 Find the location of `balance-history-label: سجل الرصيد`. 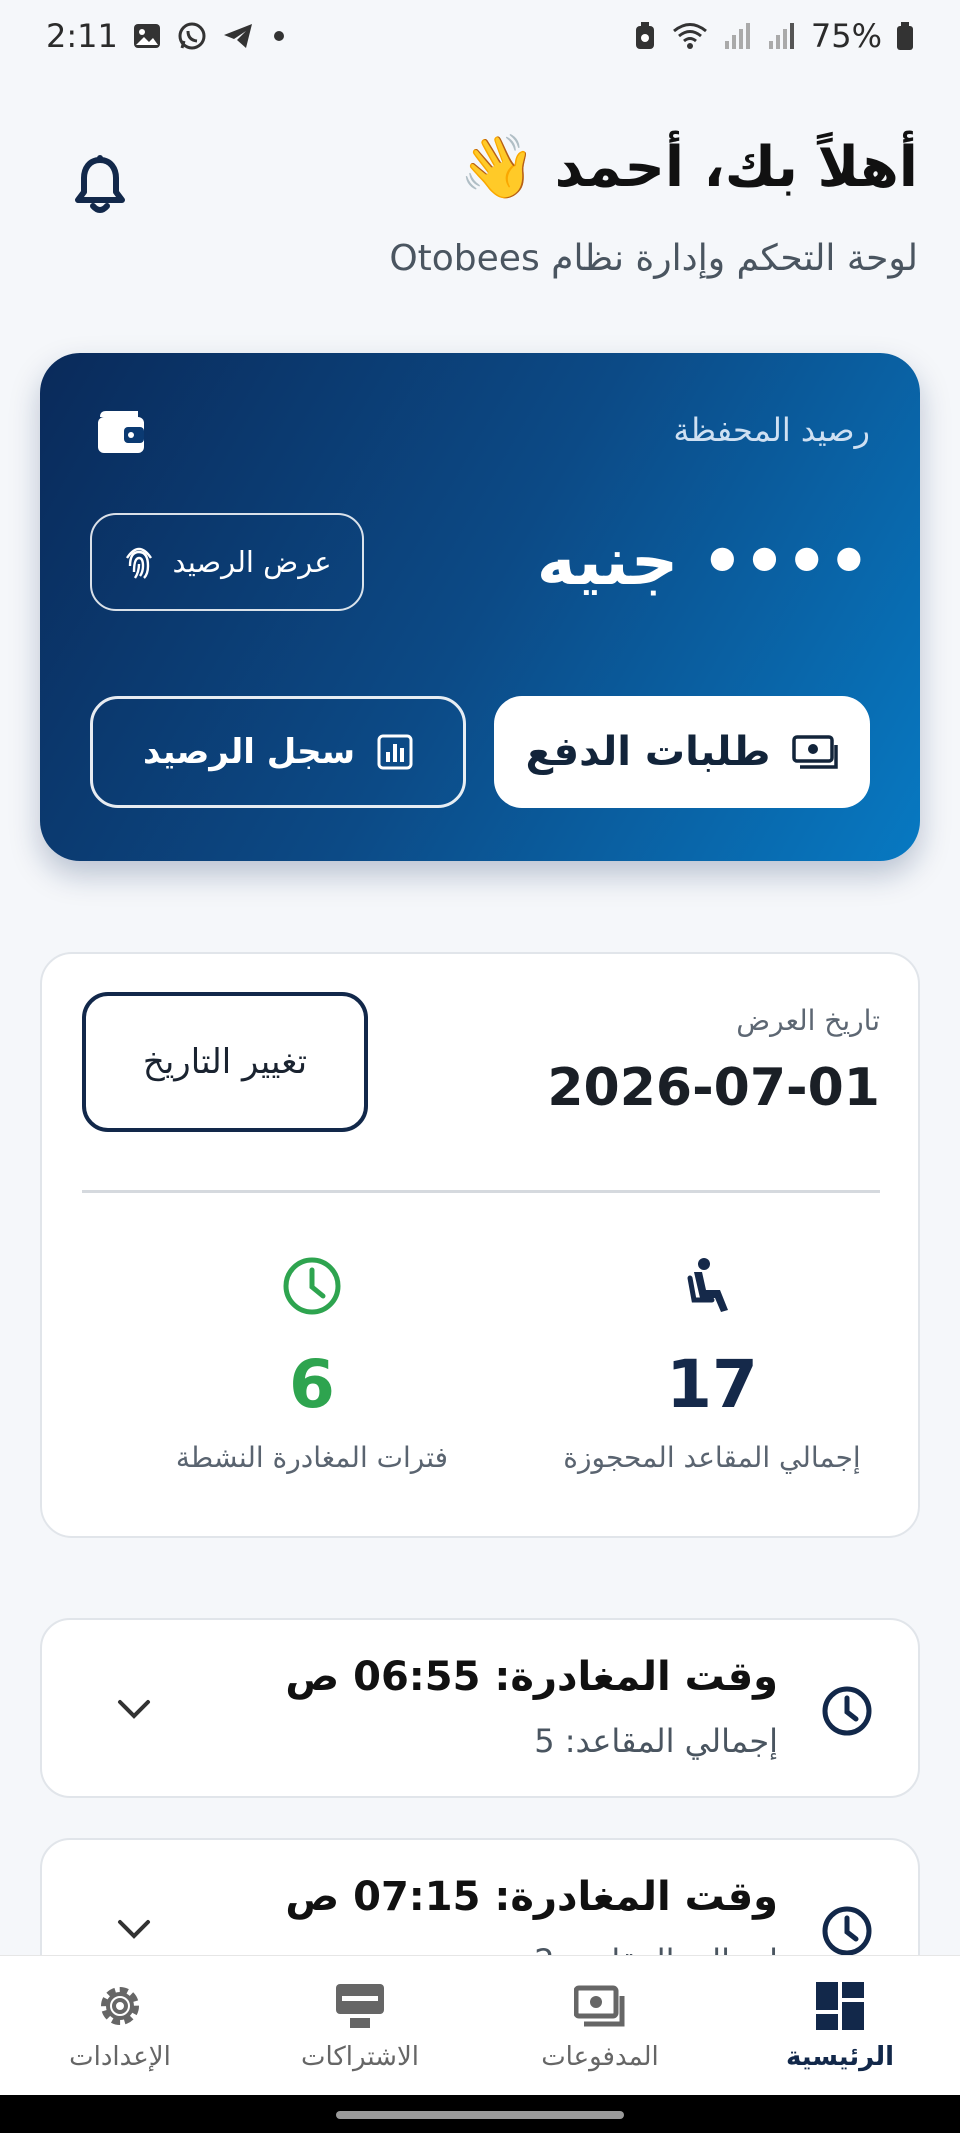

balance-history-label: سجل الرصيد is located at coordinates (249, 752).